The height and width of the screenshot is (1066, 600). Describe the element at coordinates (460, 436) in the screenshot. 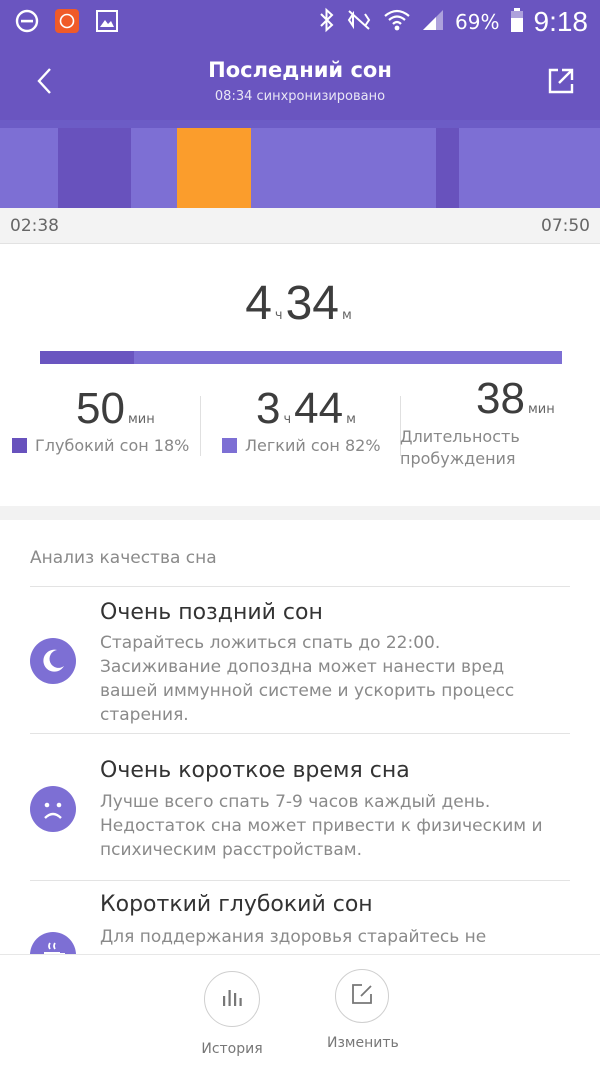

I see `awake-label-line1: Длительность` at that location.